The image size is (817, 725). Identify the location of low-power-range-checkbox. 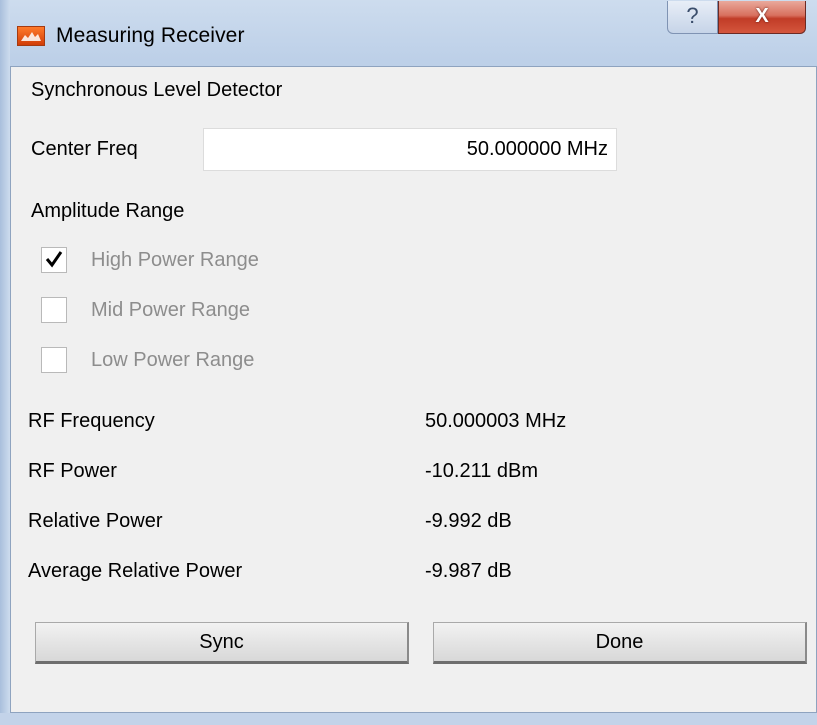
(54, 360).